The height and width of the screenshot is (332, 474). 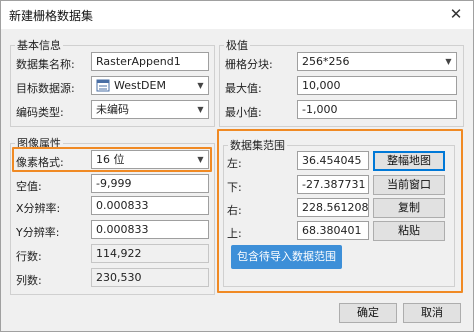 What do you see at coordinates (40, 112) in the screenshot?
I see `encoding-type-label: 编码类型:` at bounding box center [40, 112].